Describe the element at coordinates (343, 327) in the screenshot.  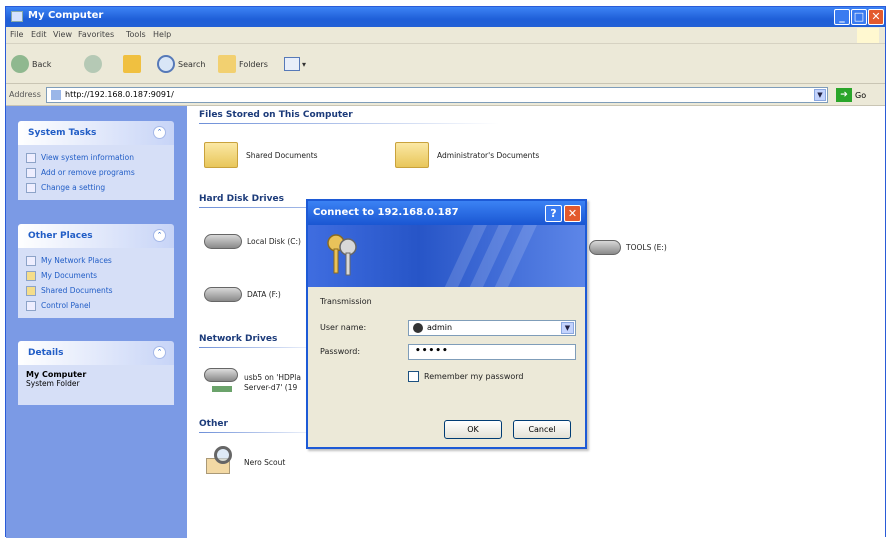
I see `user-name-label: User name:` at that location.